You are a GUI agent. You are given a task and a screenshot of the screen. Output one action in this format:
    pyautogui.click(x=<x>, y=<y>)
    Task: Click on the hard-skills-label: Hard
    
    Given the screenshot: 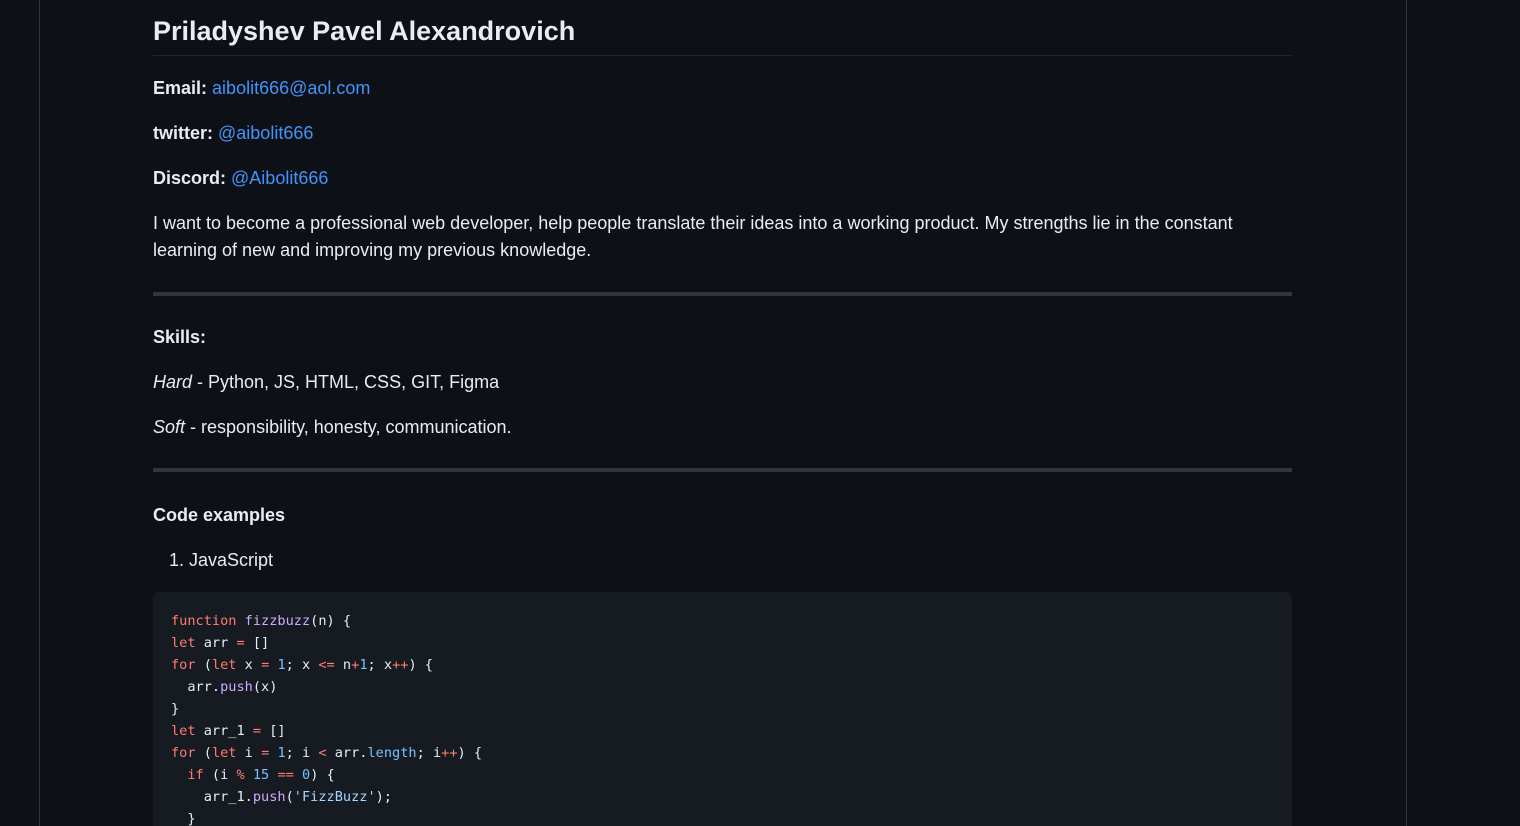 What is the action you would take?
    pyautogui.click(x=173, y=382)
    